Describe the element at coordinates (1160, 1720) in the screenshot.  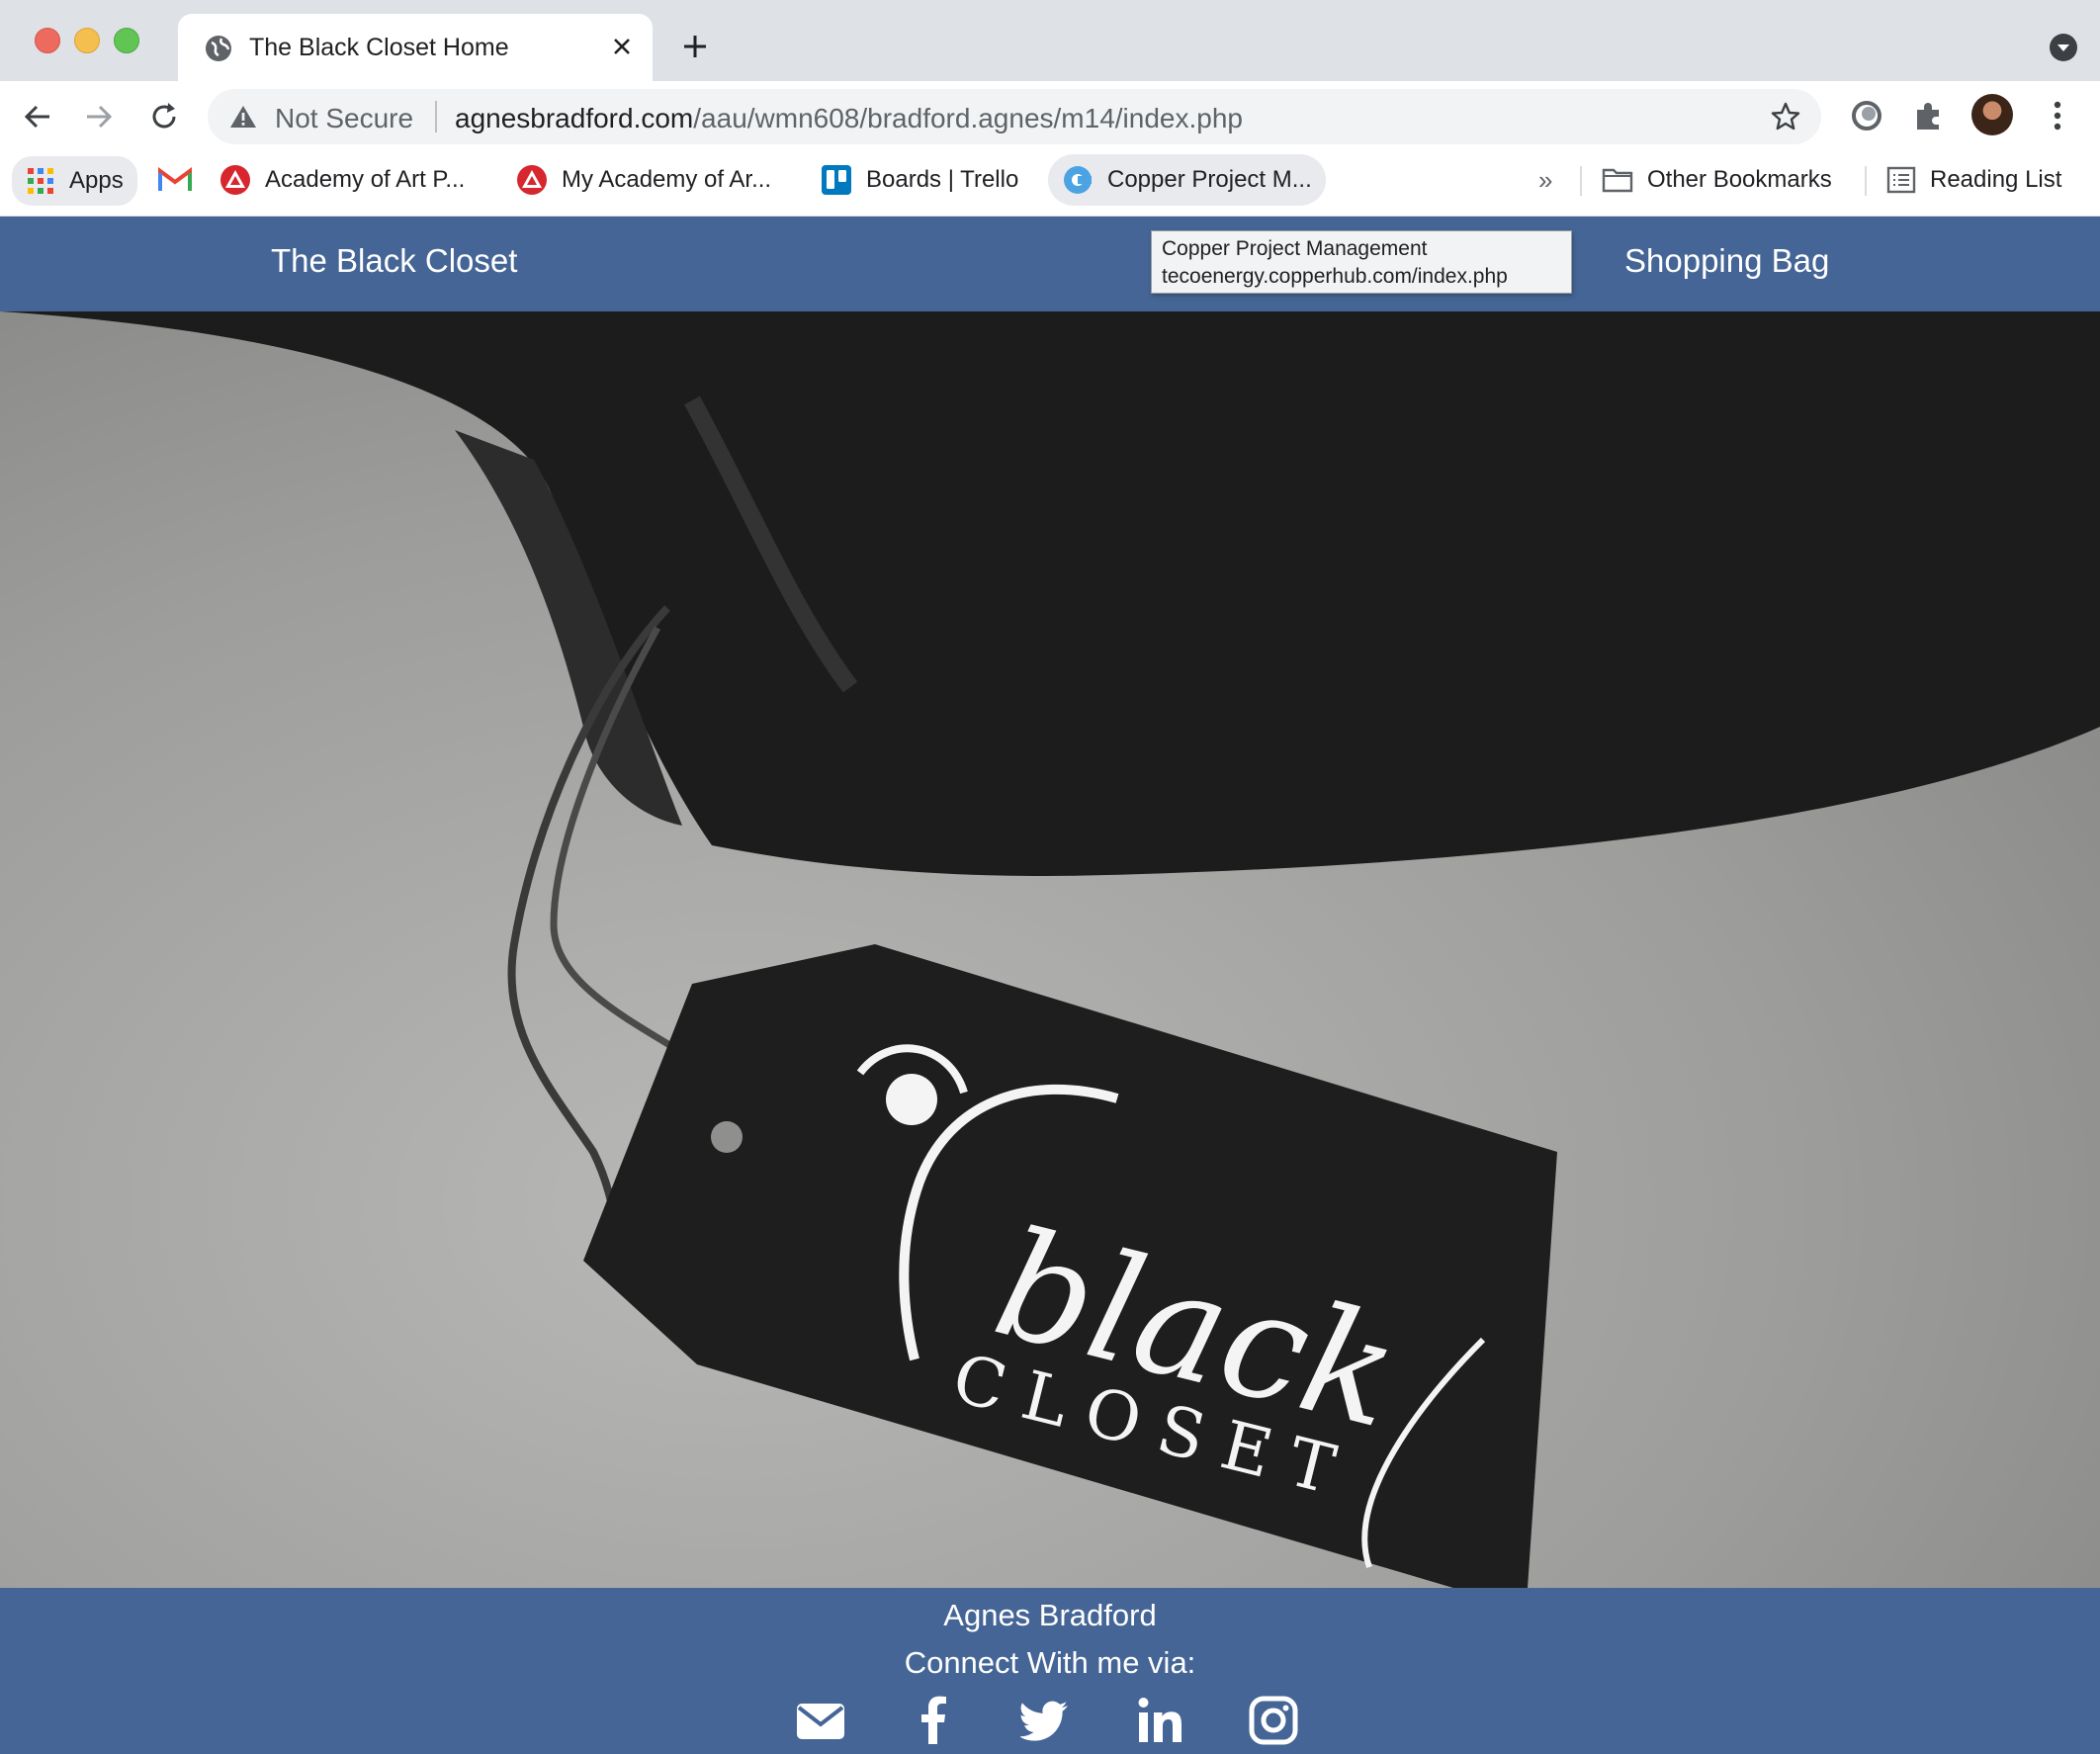
I see `linkedin-icon` at that location.